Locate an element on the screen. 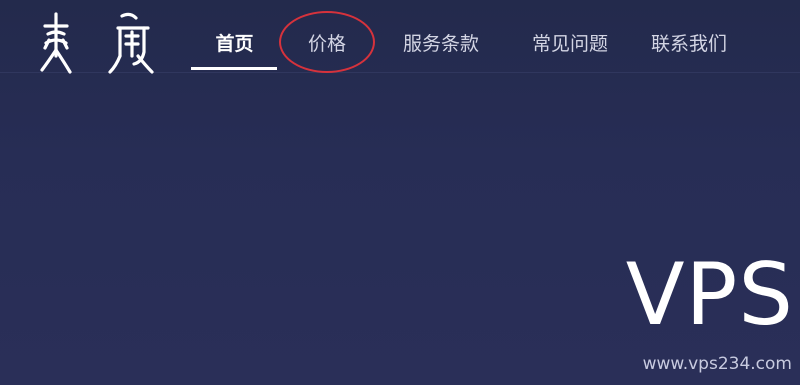 The height and width of the screenshot is (385, 800). nav-item-pricing: 价格 is located at coordinates (327, 42).